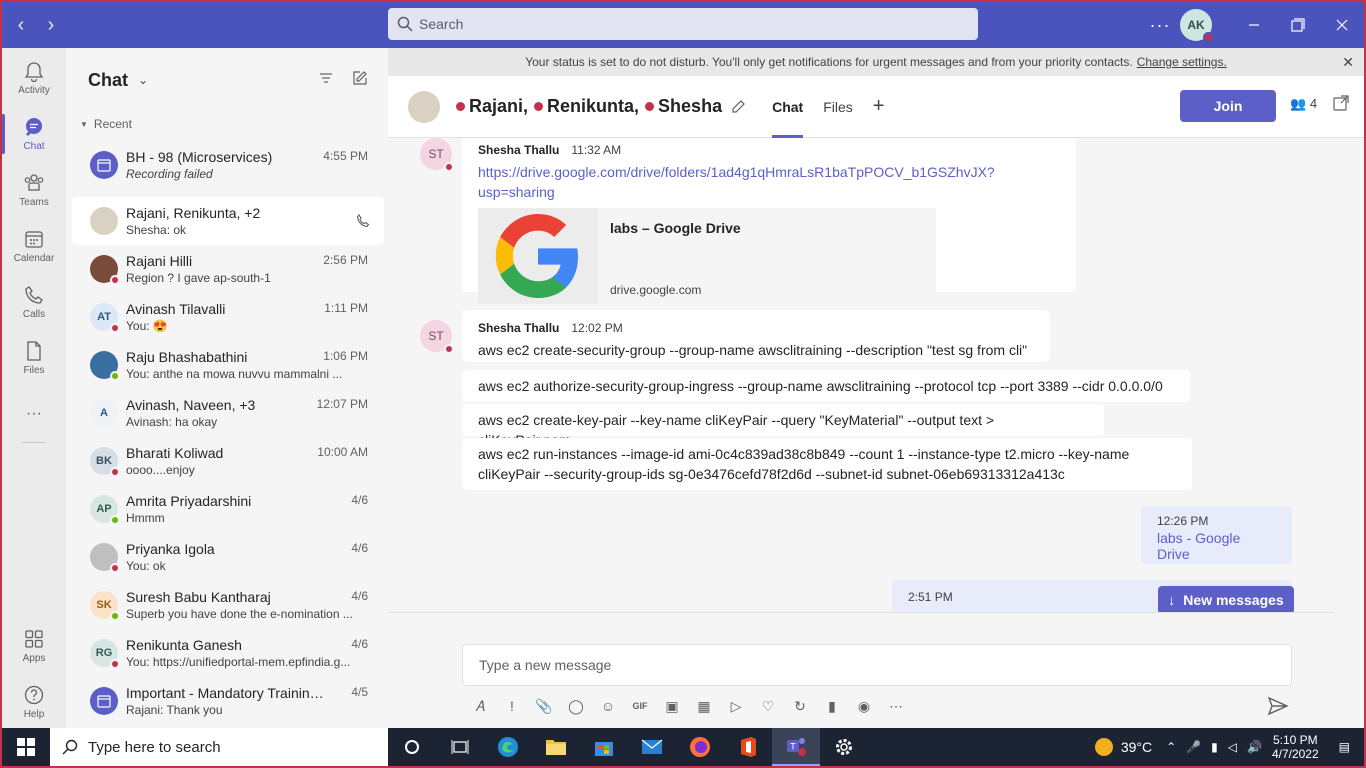 Image resolution: width=1366 pixels, height=768 pixels. Describe the element at coordinates (228, 221) in the screenshot. I see `chat-list-item-selected: Rajani, Renikunta, +2 Shesha: ok` at that location.